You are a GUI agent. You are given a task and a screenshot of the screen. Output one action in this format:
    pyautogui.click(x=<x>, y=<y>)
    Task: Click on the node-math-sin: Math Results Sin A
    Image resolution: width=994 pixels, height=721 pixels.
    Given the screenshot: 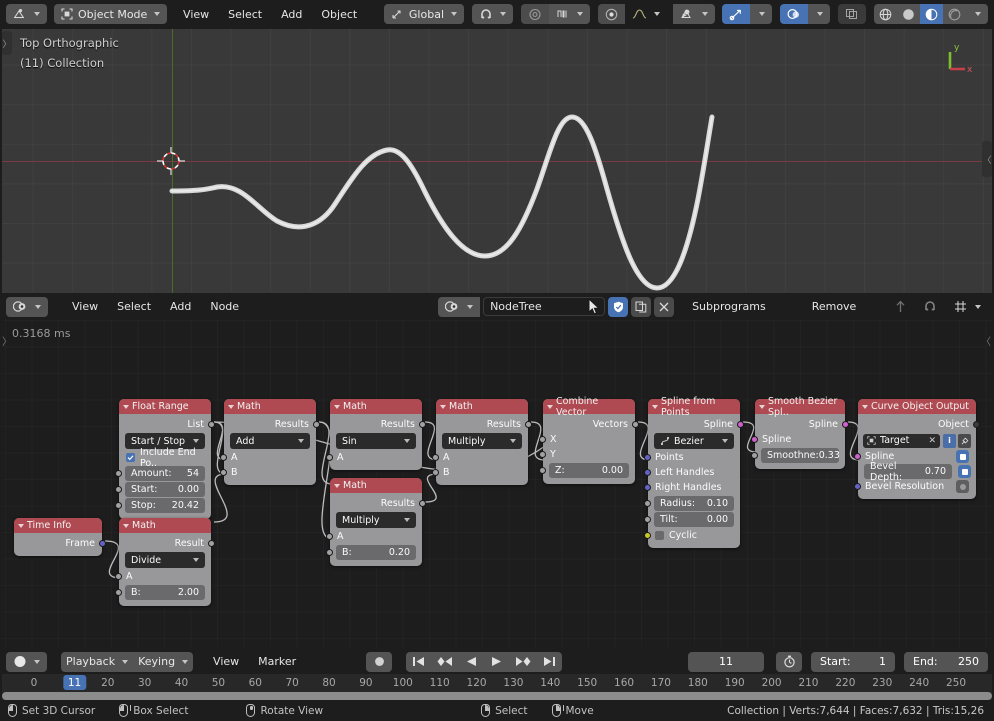 What is the action you would take?
    pyautogui.click(x=376, y=434)
    